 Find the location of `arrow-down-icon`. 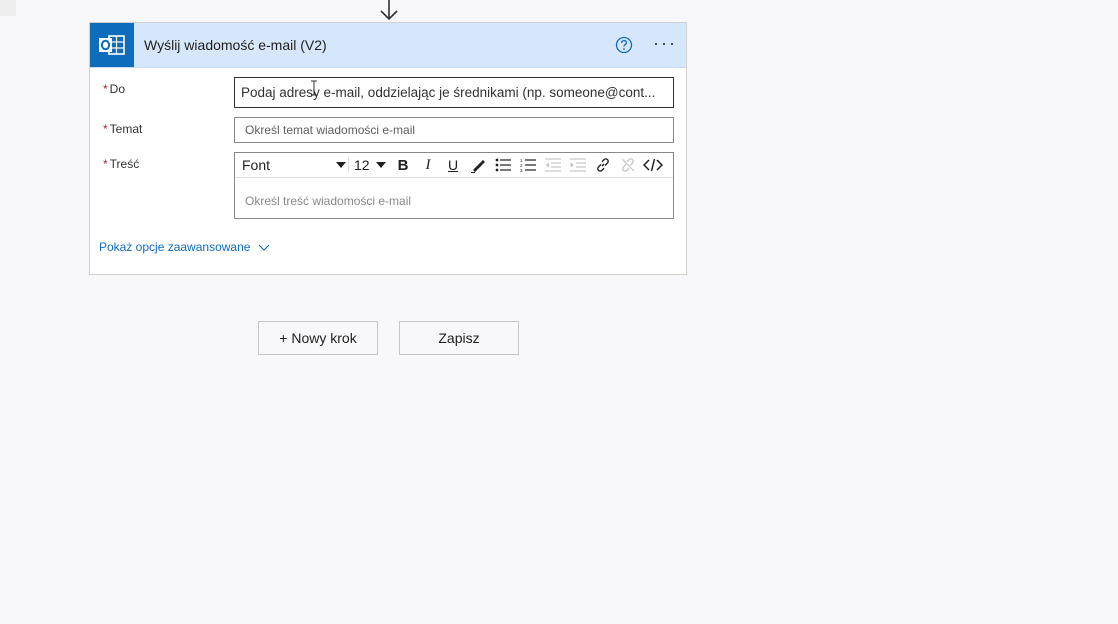

arrow-down-icon is located at coordinates (389, 10).